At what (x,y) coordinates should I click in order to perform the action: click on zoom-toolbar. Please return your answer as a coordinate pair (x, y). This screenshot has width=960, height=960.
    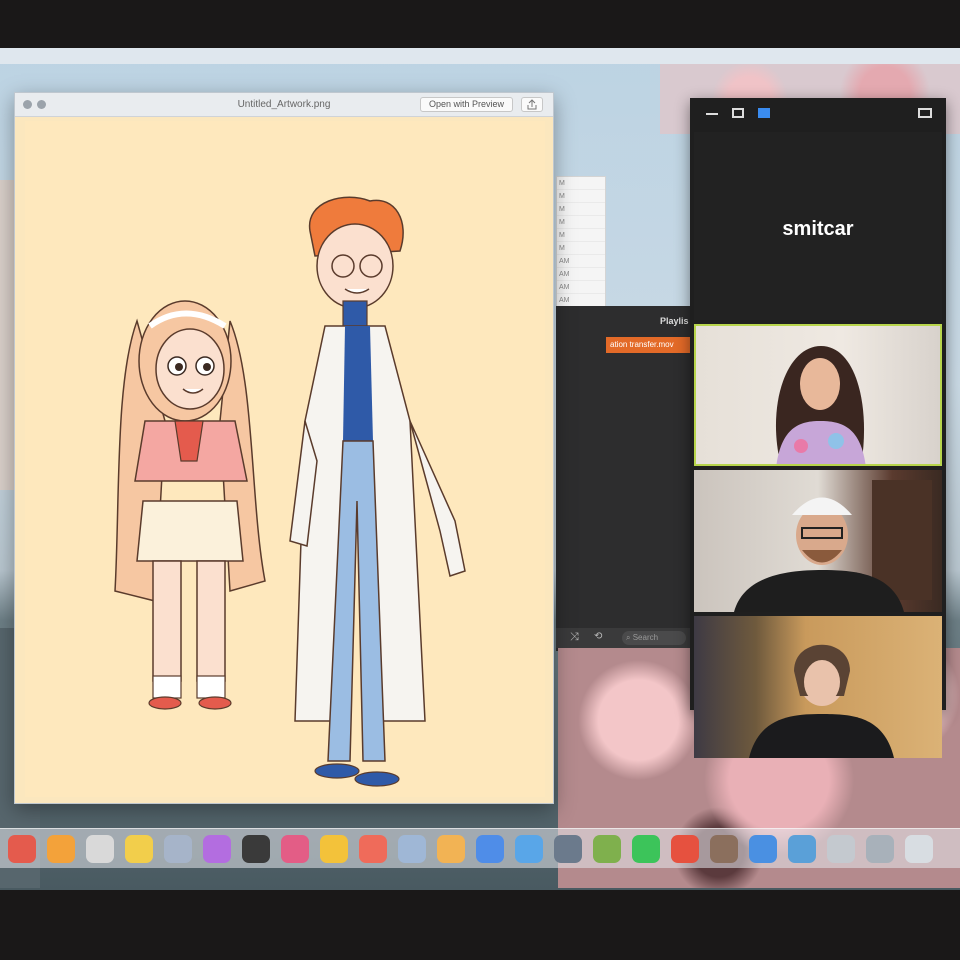
    Looking at the image, I should click on (818, 113).